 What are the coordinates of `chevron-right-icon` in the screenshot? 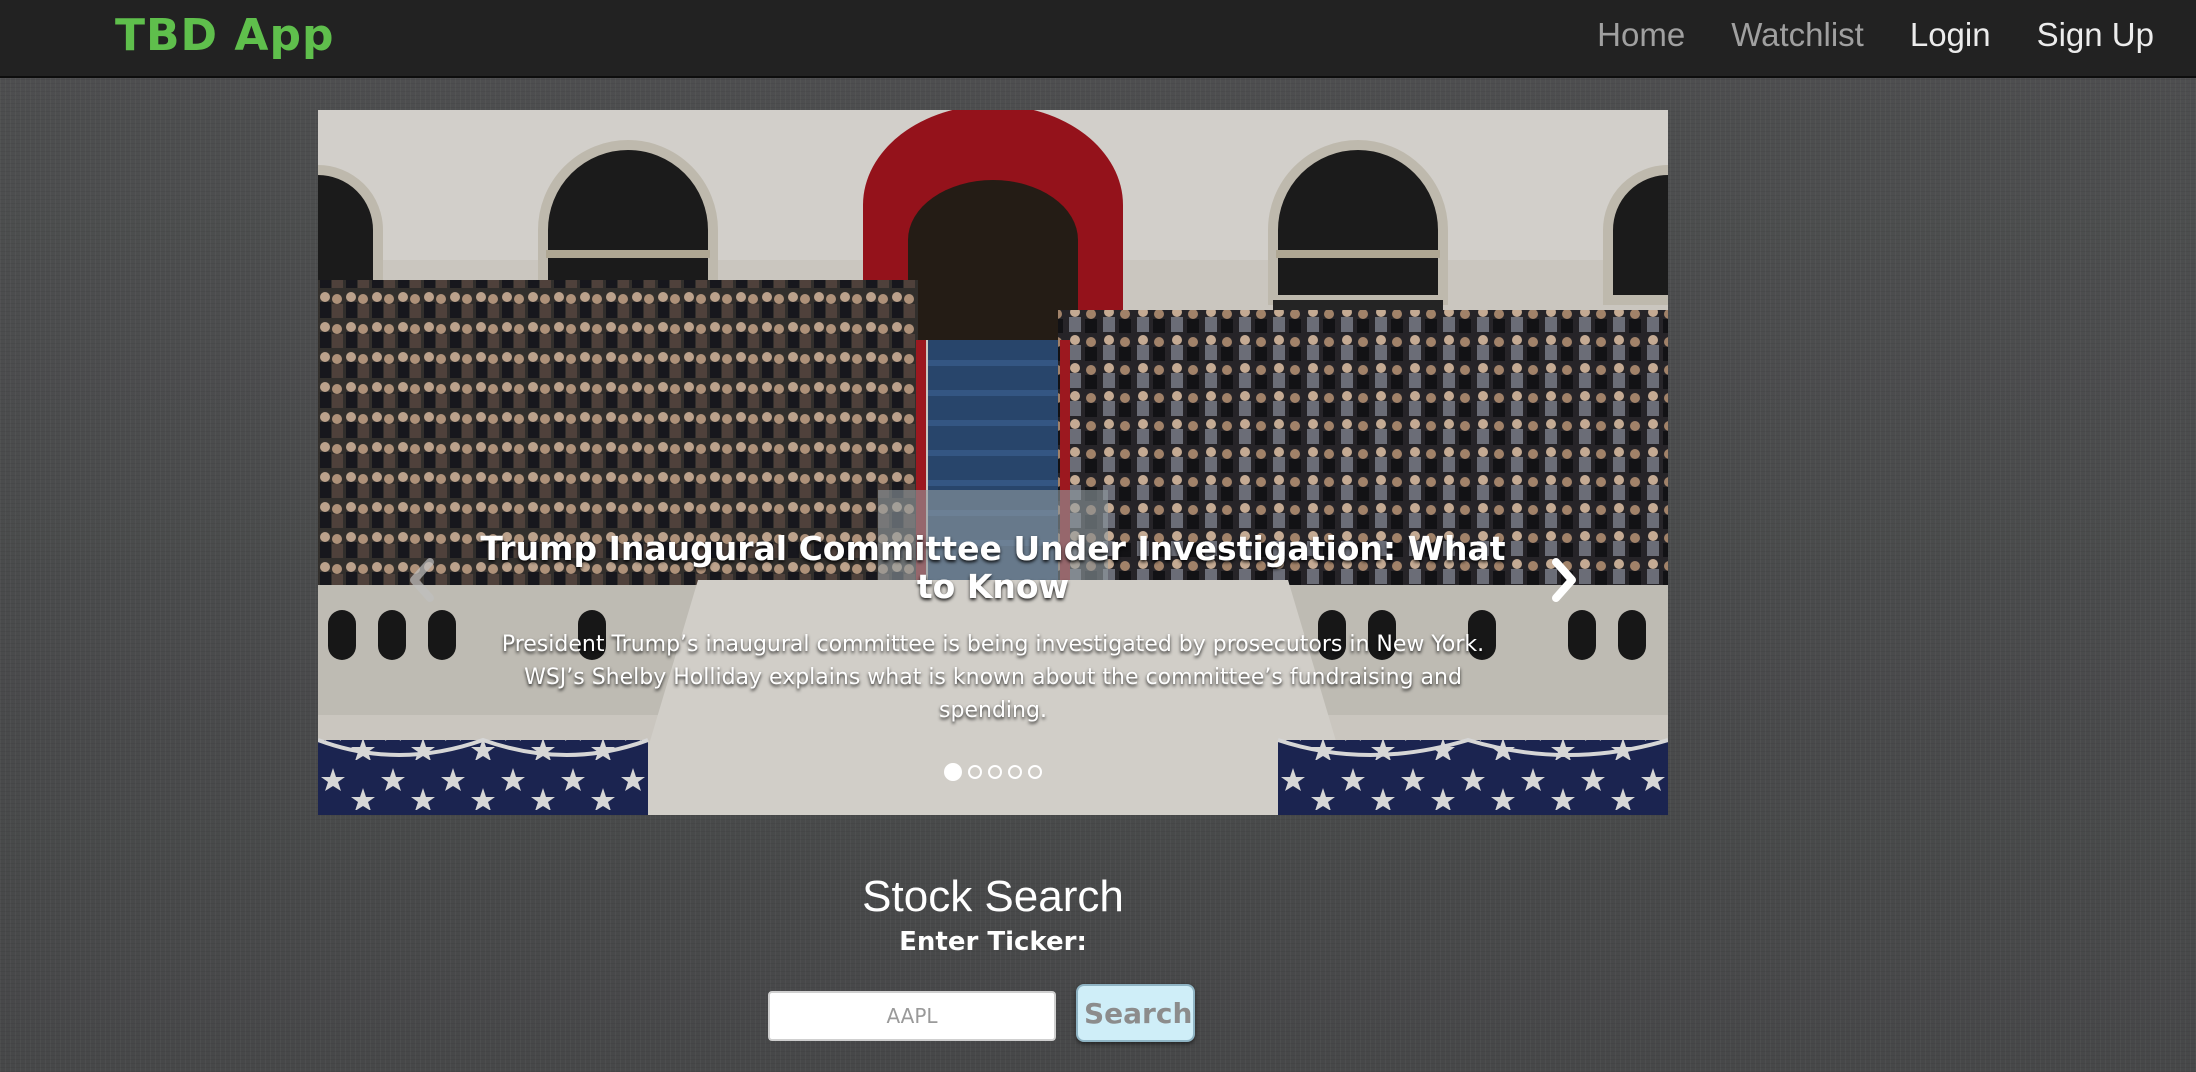 It's located at (1564, 580).